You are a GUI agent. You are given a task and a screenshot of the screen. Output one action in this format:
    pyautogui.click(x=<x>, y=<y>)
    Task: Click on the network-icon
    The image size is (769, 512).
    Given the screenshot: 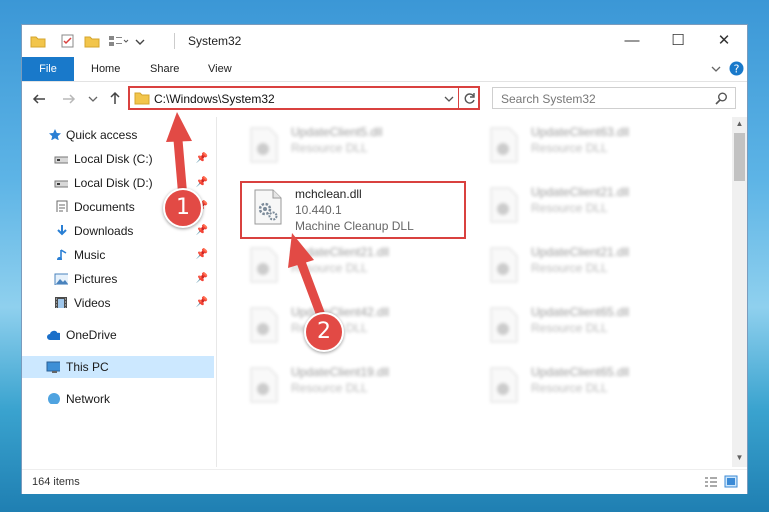 What is the action you would take?
    pyautogui.click(x=54, y=398)
    